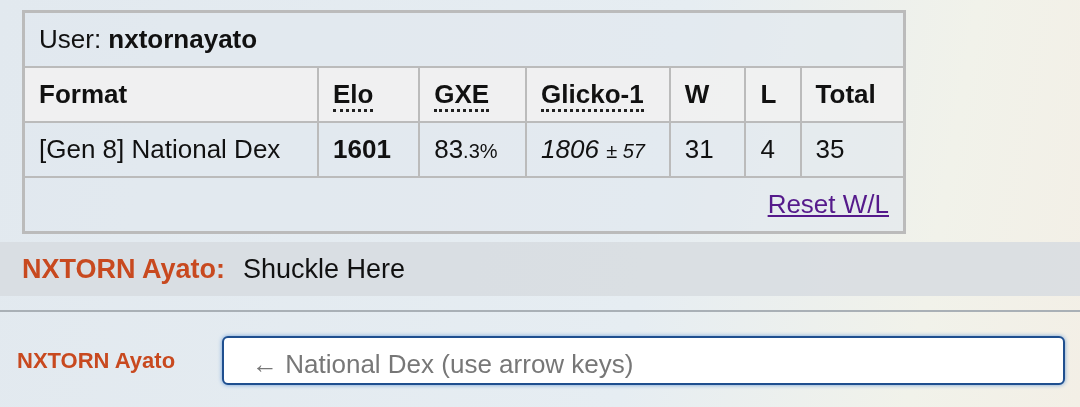 This screenshot has width=1080, height=407. What do you see at coordinates (369, 94) in the screenshot?
I see `column-header: Elo` at bounding box center [369, 94].